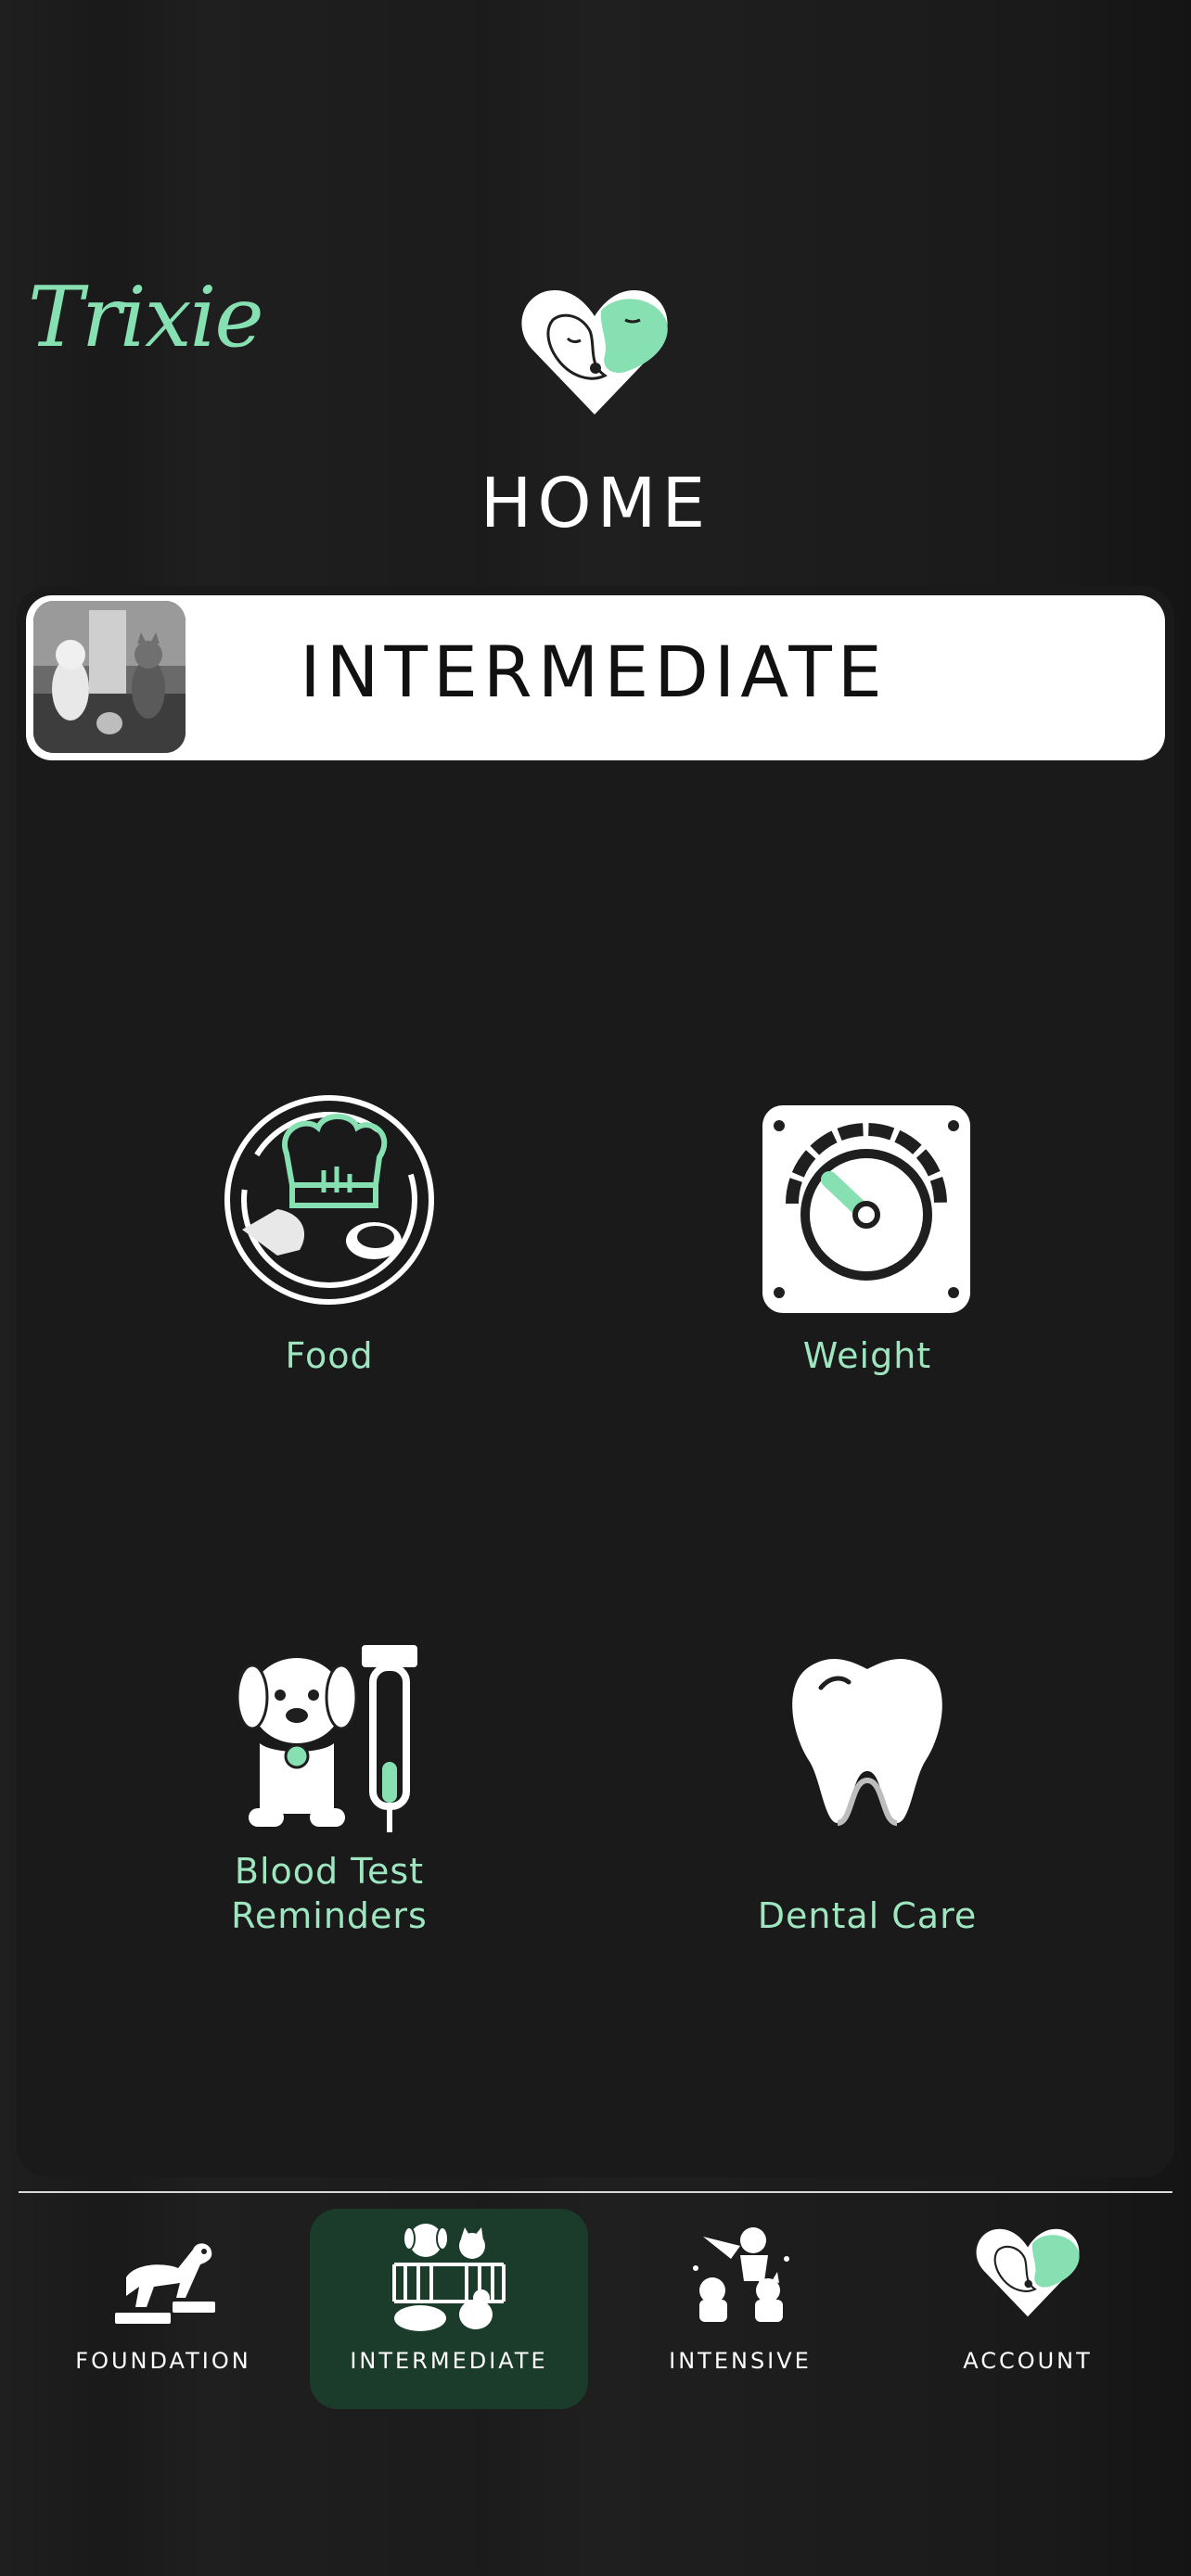 This screenshot has height=2576, width=1191. What do you see at coordinates (329, 1893) in the screenshot?
I see `tile-blood-test-label: Blood Test Reminders` at bounding box center [329, 1893].